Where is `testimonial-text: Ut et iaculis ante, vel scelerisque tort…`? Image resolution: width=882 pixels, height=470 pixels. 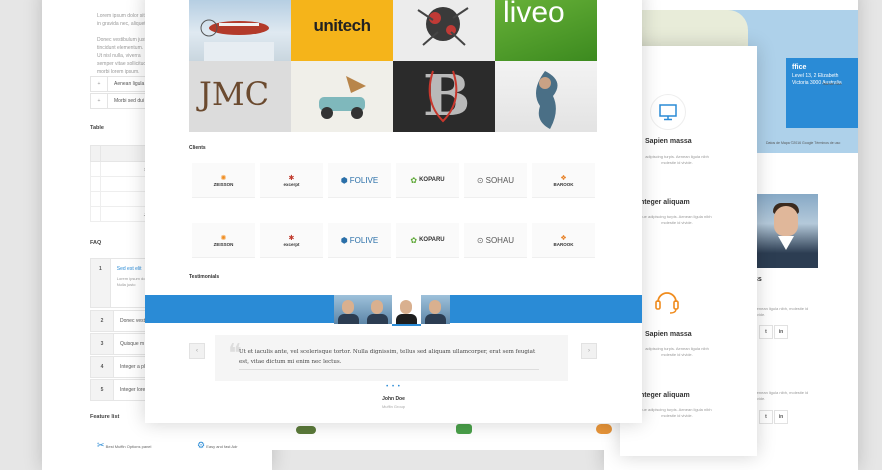
testimonial-text: Ut et iaculis ante, vel scelerisque tort… is located at coordinates (389, 358).